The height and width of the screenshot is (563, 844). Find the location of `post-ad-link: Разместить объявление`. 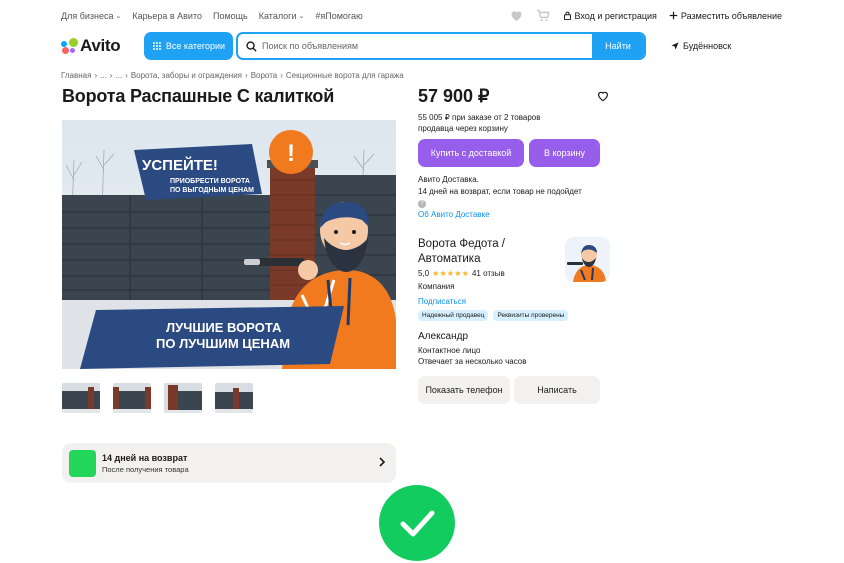

post-ad-link: Разместить объявление is located at coordinates (725, 16).